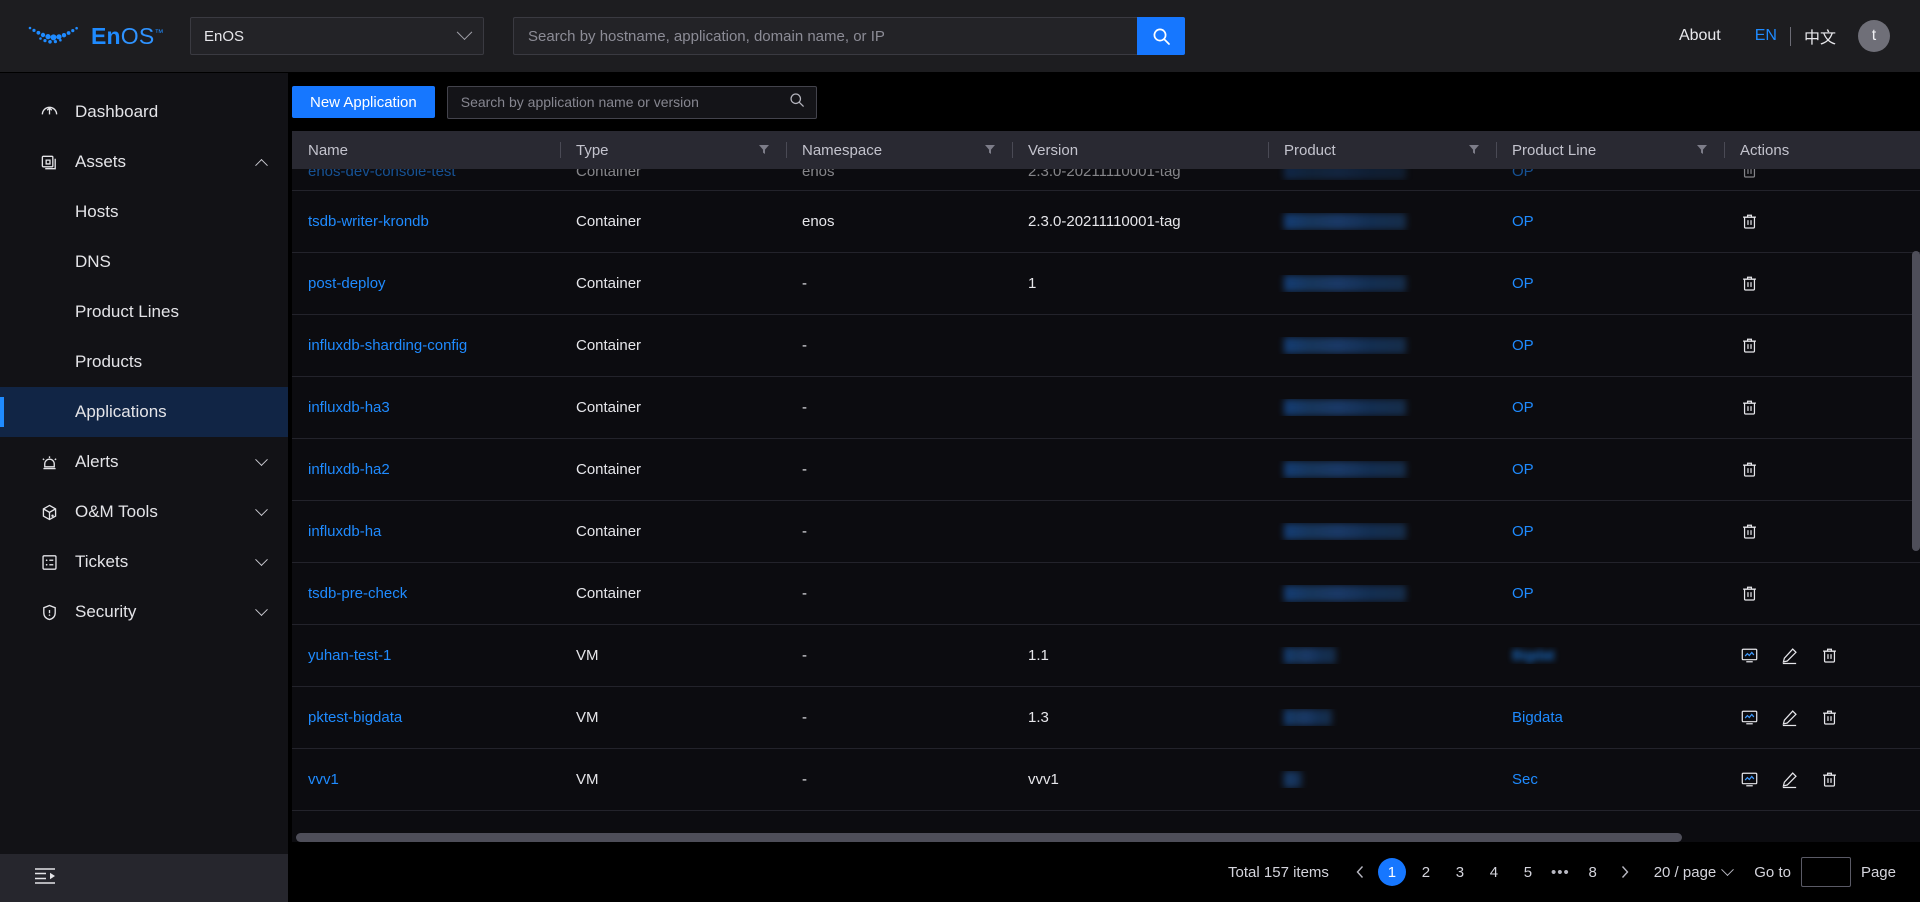  I want to click on pagination-goto-input, so click(1825, 872).